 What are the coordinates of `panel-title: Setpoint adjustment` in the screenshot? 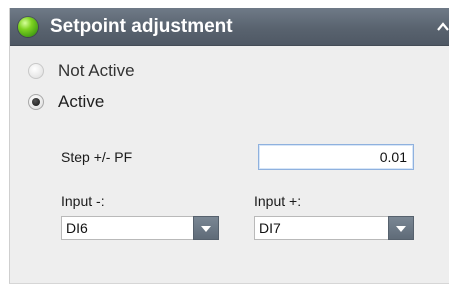 It's located at (141, 26).